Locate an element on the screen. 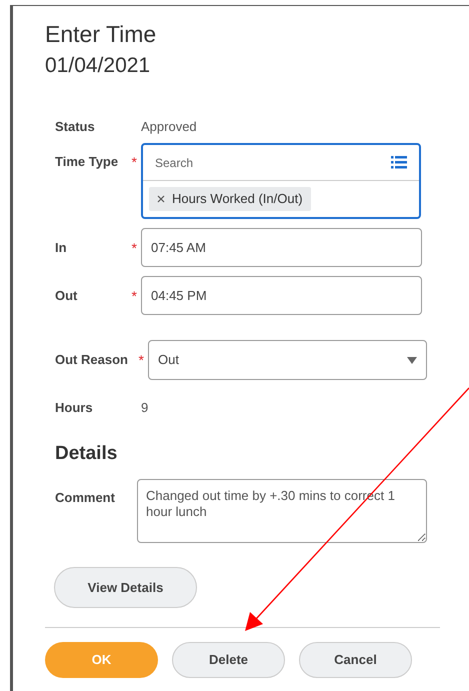  field-label: Hours is located at coordinates (74, 408).